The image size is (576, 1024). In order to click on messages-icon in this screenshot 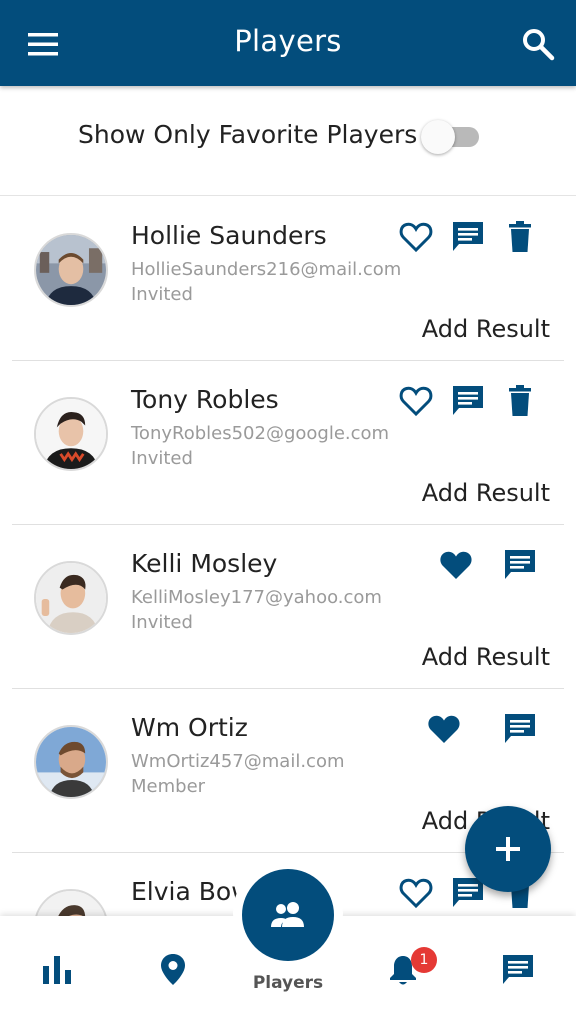, I will do `click(518, 969)`.